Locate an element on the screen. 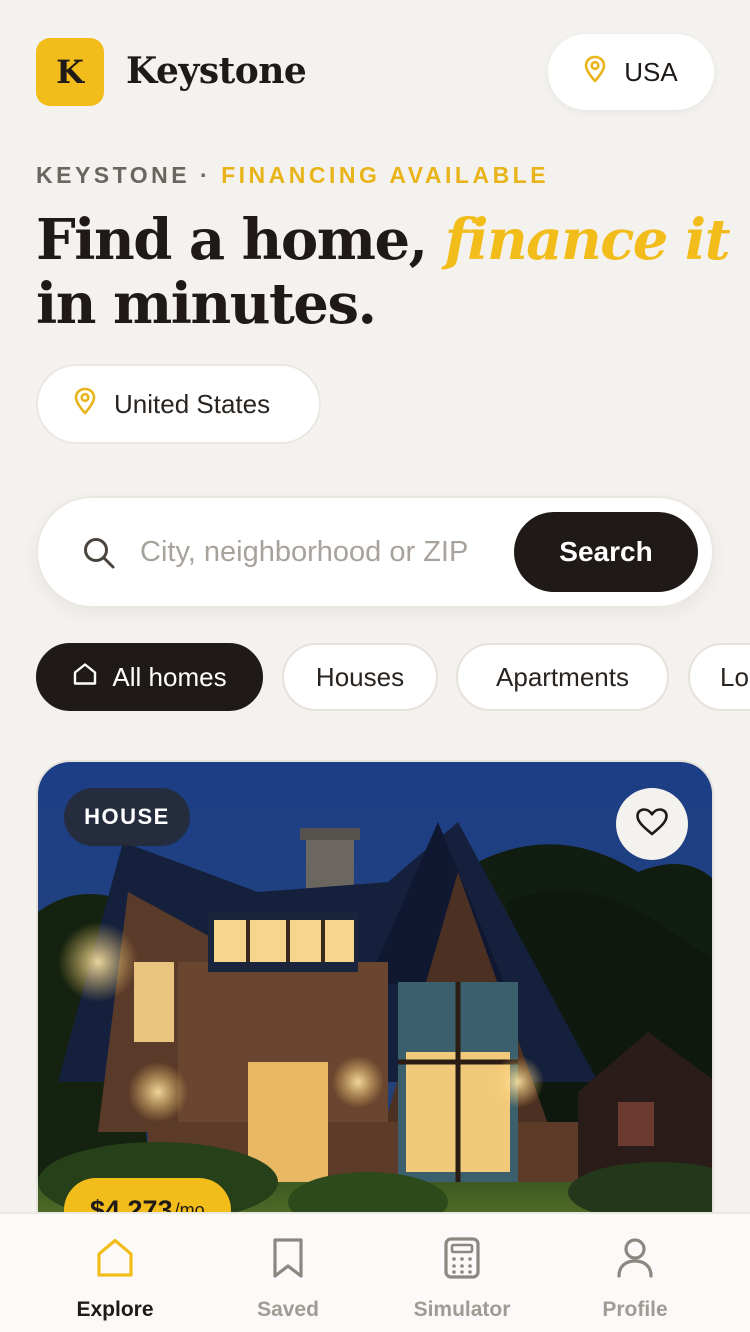 The width and height of the screenshot is (750, 1332). nav-label: Saved is located at coordinates (288, 1309).